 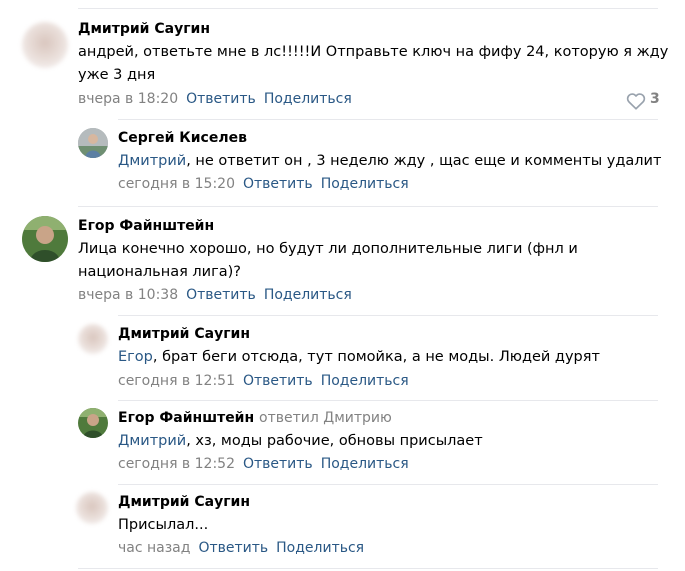 What do you see at coordinates (176, 464) in the screenshot?
I see `comment-time: сегодня в 12:52` at bounding box center [176, 464].